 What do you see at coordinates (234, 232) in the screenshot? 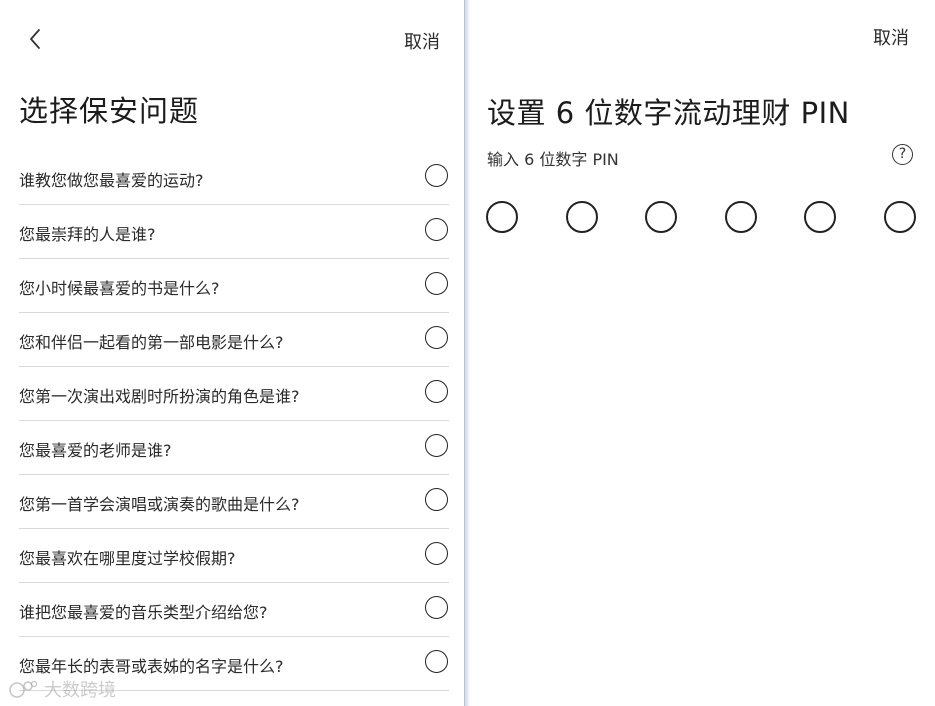
I see `question-option: 您最崇拜的人是谁?` at bounding box center [234, 232].